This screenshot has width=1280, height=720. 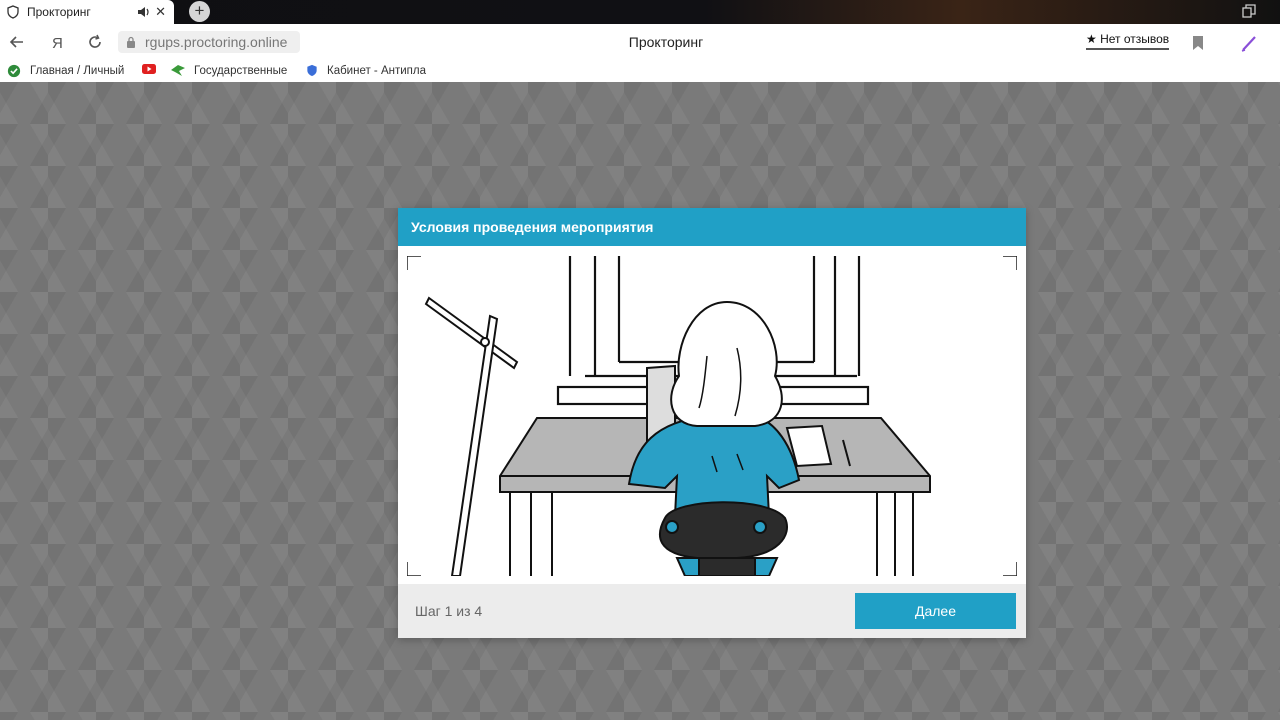 I want to click on tab-strip: Прокторинг ✕ +, so click(x=640, y=12).